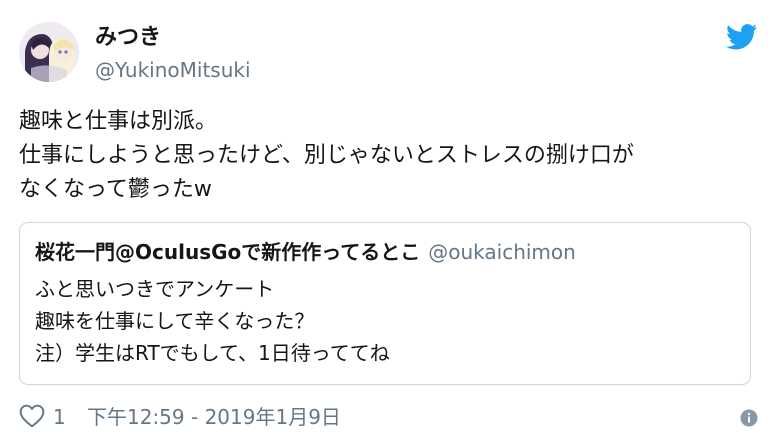  I want to click on user-handle: @YukinoMitsuki, so click(173, 70).